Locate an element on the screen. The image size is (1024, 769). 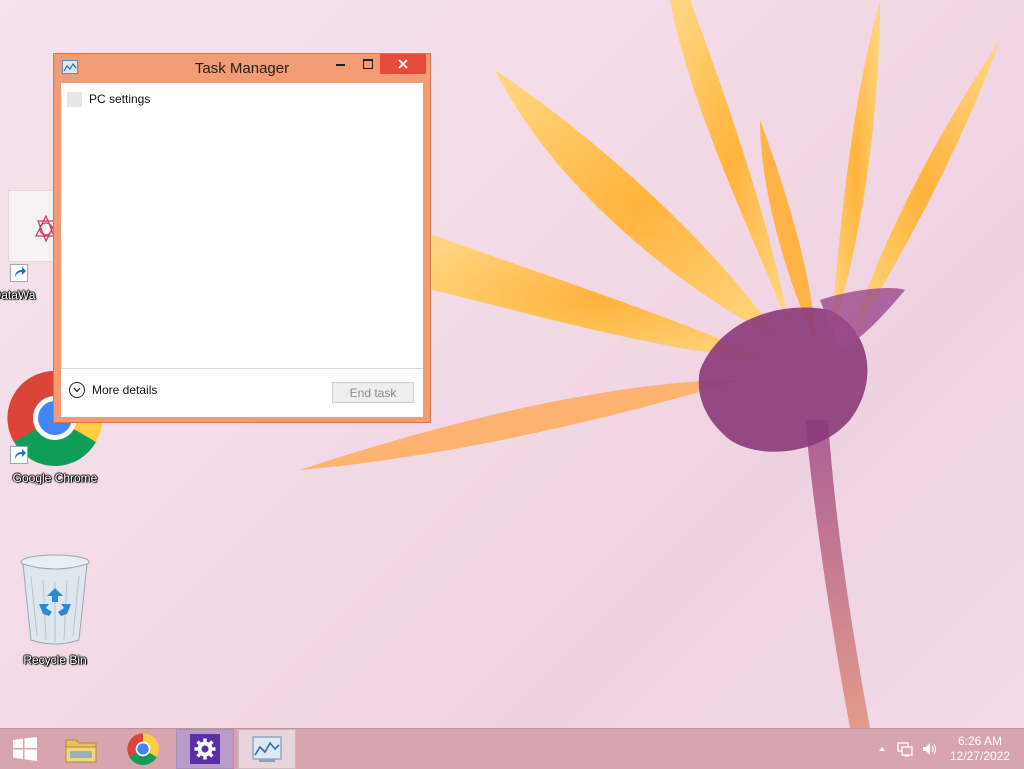
network-icon is located at coordinates (905, 749).